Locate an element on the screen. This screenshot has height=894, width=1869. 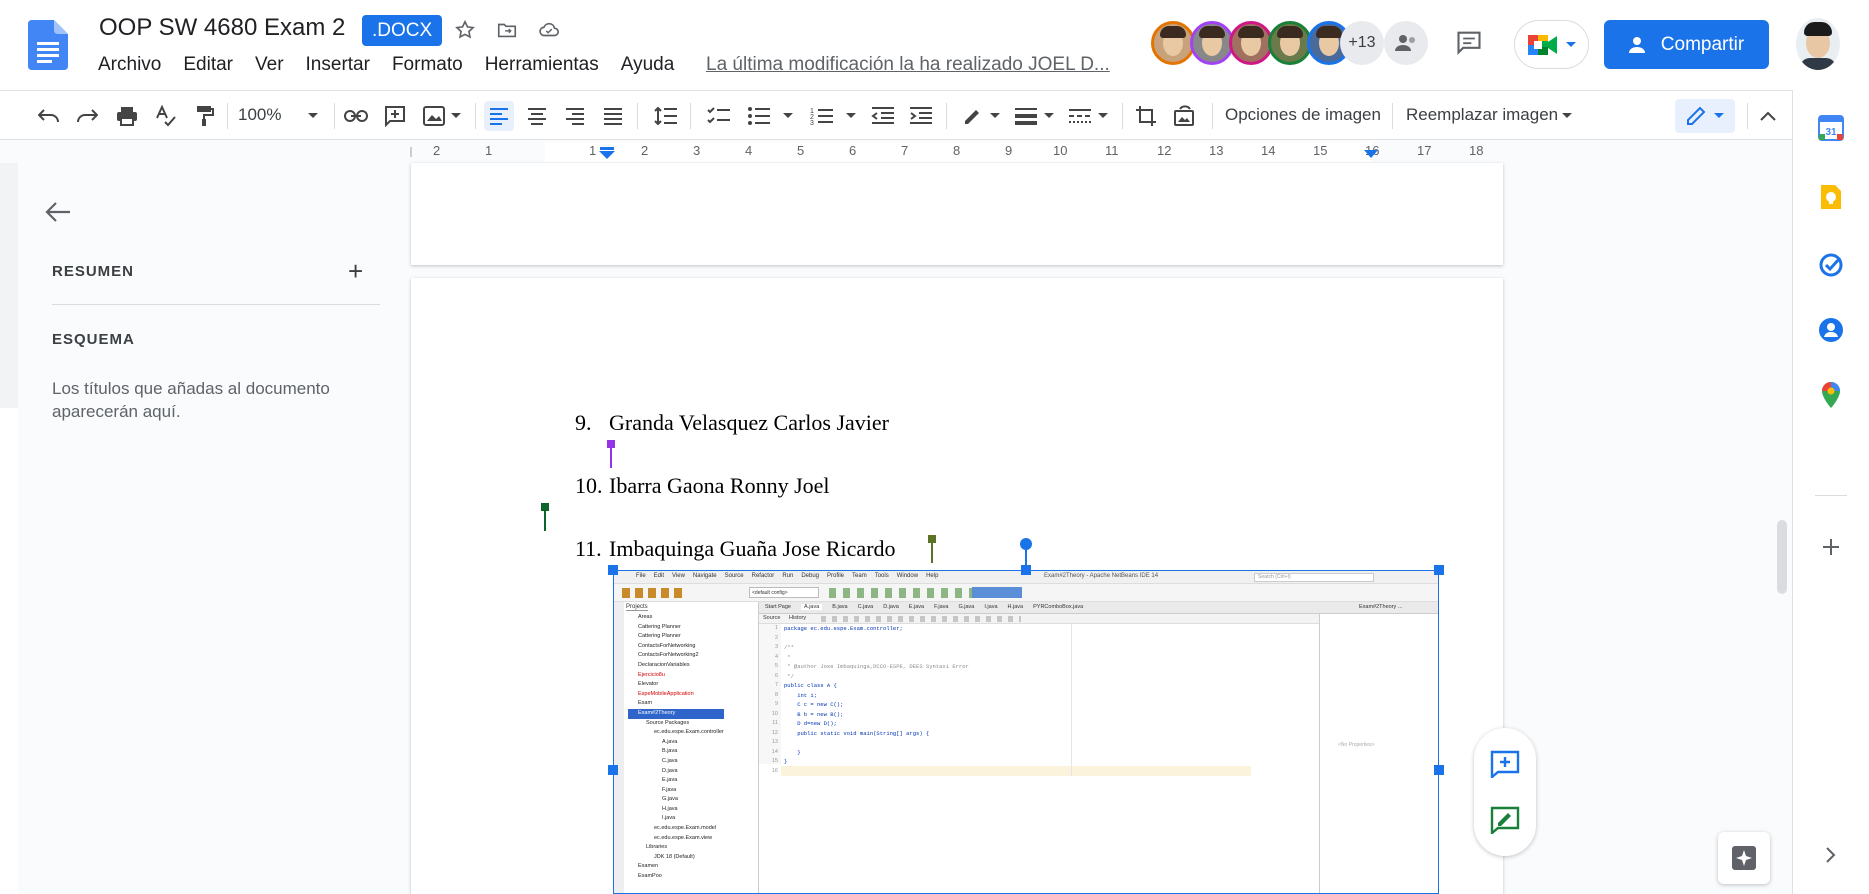
ide-source-bar: Source History is located at coordinates (1039, 619).